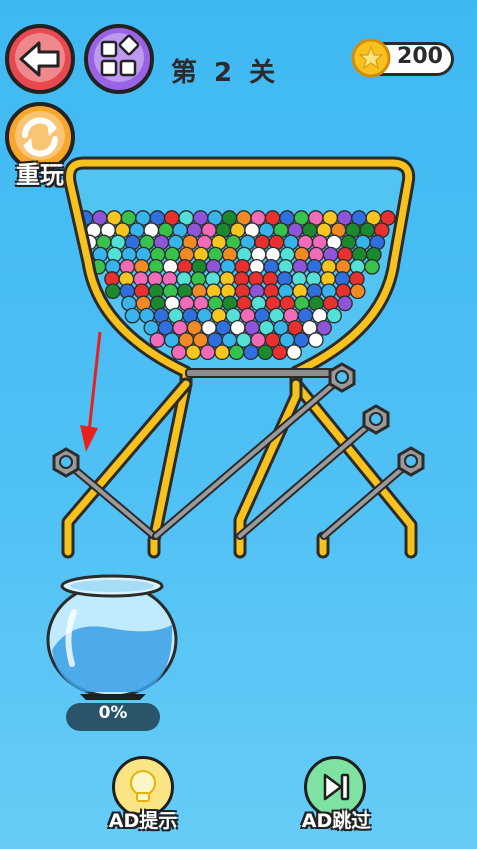 The width and height of the screenshot is (477, 849). What do you see at coordinates (336, 821) in the screenshot?
I see `ad-skip-label: AD跳过` at bounding box center [336, 821].